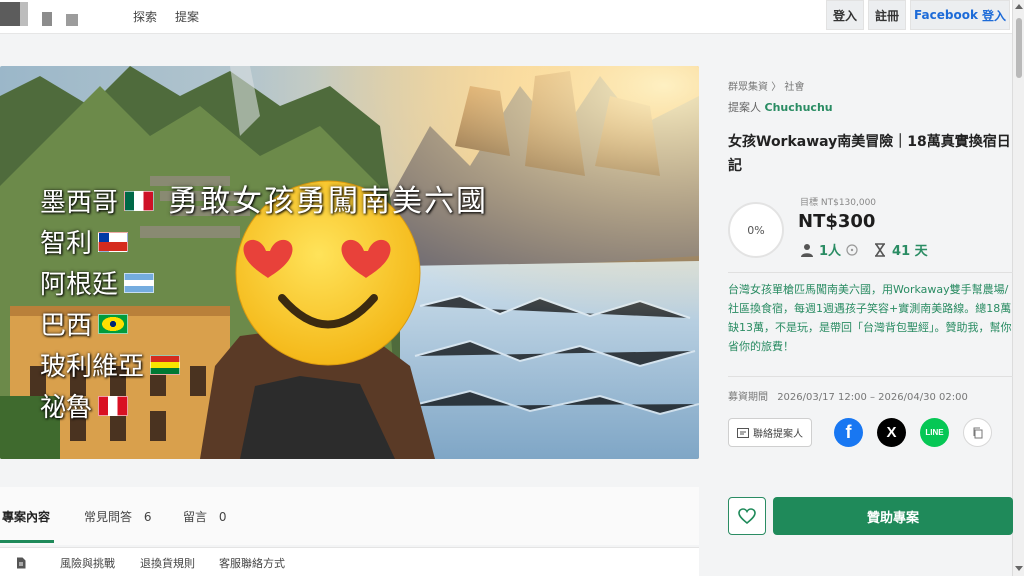  I want to click on line-share-icon: LINE, so click(934, 432).